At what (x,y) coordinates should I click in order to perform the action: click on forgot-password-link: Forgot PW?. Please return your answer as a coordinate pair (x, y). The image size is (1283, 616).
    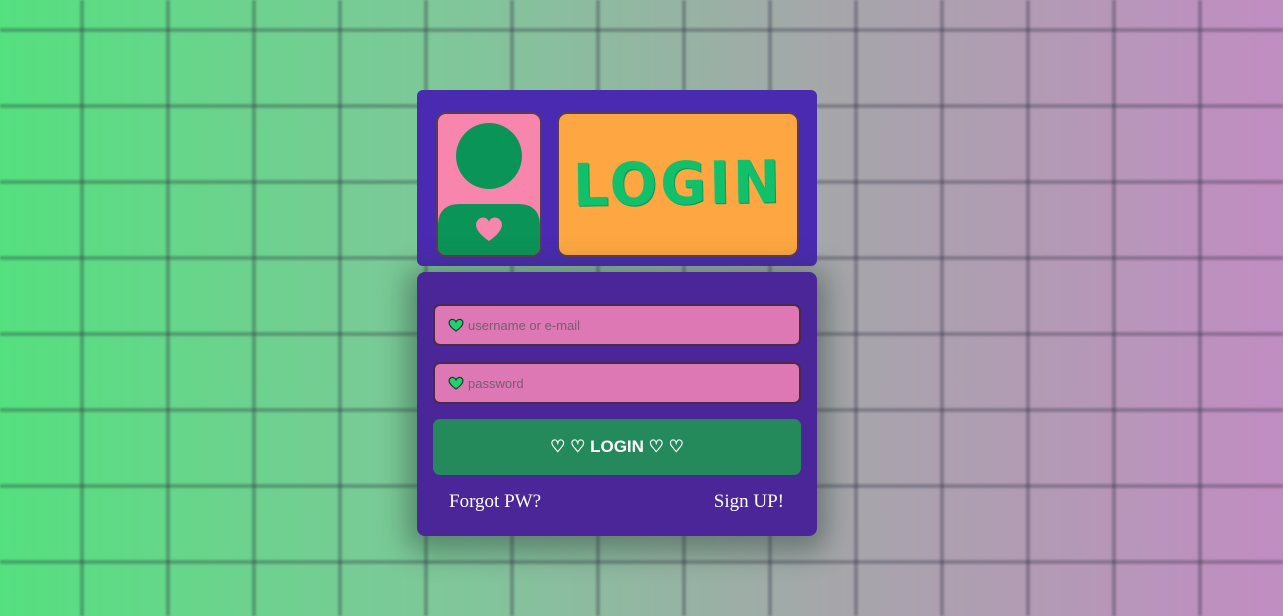
    Looking at the image, I should click on (495, 502).